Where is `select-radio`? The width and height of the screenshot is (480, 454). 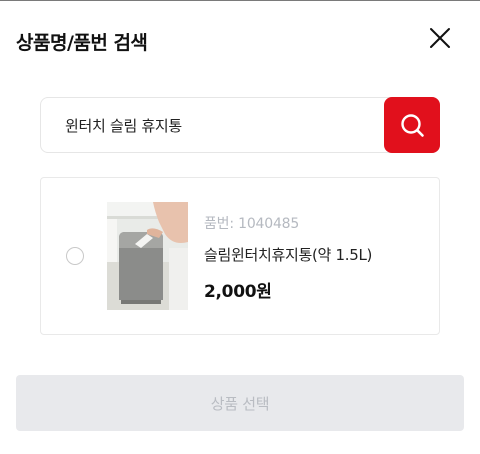
select-radio is located at coordinates (75, 256).